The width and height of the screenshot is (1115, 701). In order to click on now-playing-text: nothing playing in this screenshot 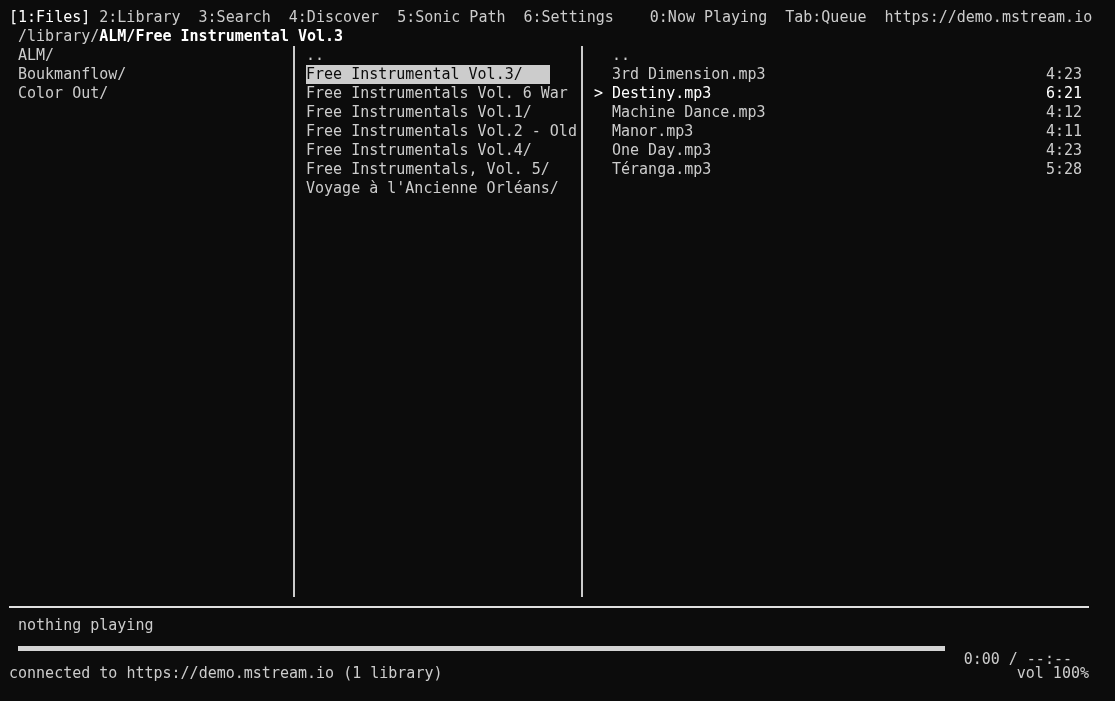, I will do `click(86, 625)`.